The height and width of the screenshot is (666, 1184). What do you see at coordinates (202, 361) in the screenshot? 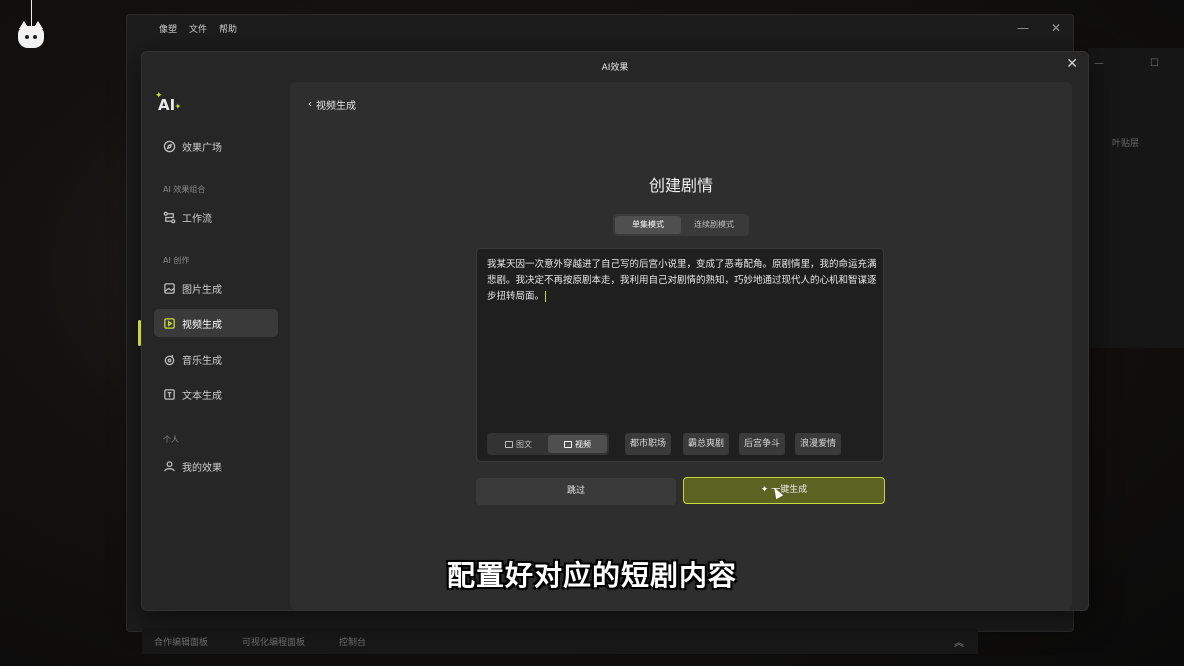
I see `sidebar-item-label: 音乐生成` at bounding box center [202, 361].